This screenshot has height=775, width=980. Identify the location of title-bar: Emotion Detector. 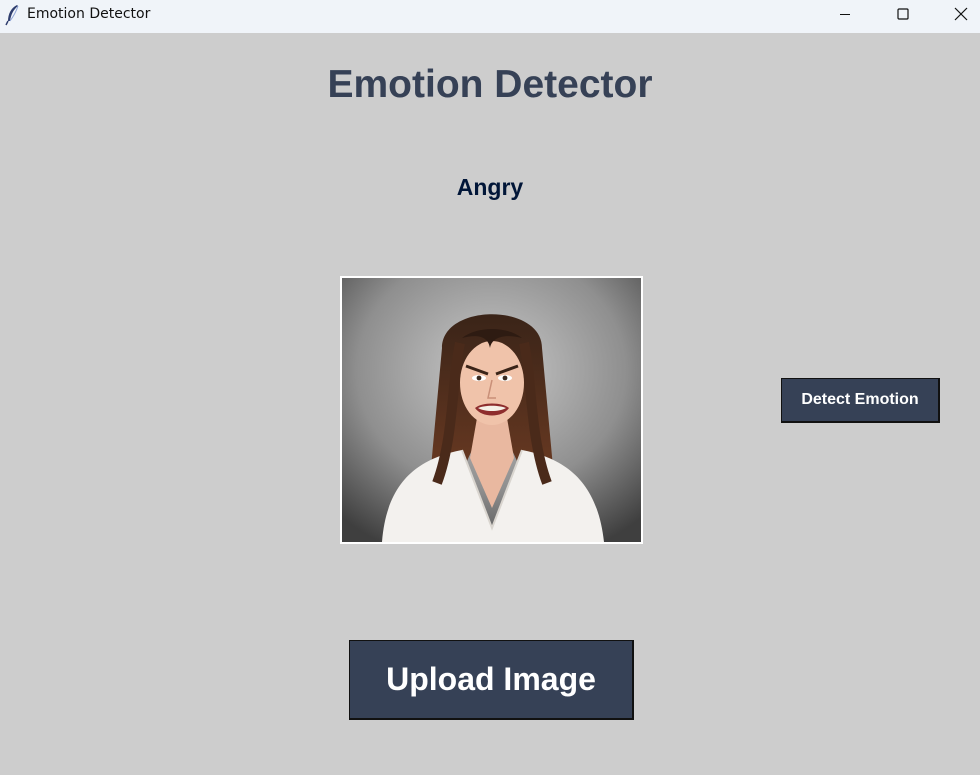
(490, 16).